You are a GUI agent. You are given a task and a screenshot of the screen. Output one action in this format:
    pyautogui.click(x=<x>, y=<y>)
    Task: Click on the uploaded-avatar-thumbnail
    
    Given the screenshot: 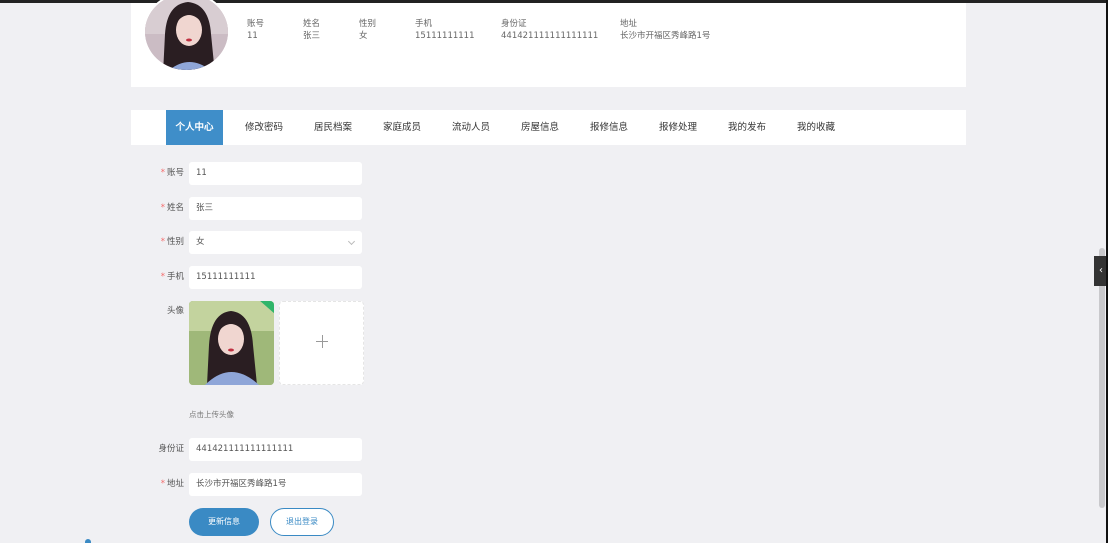 What is the action you would take?
    pyautogui.click(x=231, y=343)
    